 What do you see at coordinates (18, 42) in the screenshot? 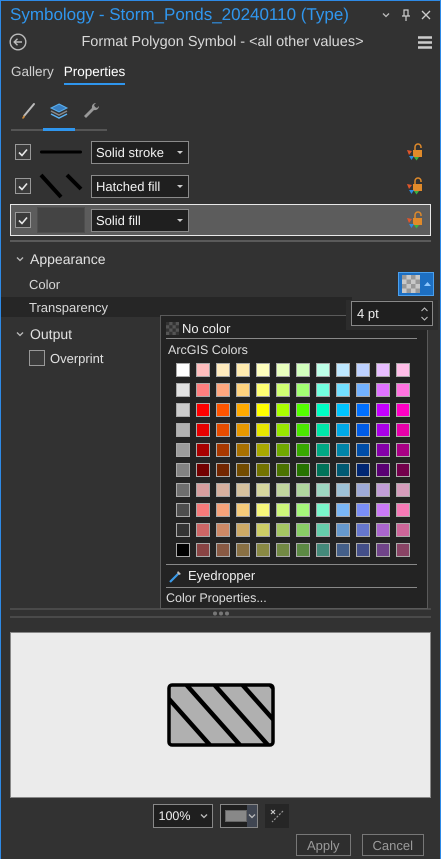
I see `back-icon` at bounding box center [18, 42].